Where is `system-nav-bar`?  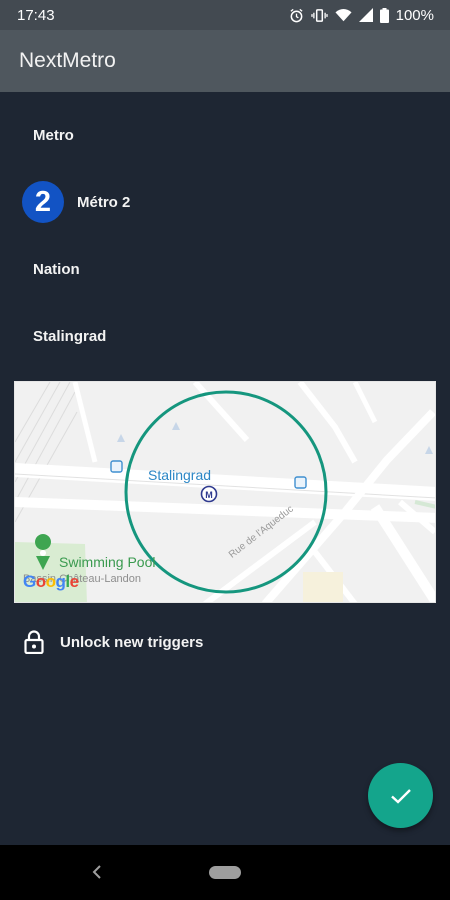
system-nav-bar is located at coordinates (225, 872).